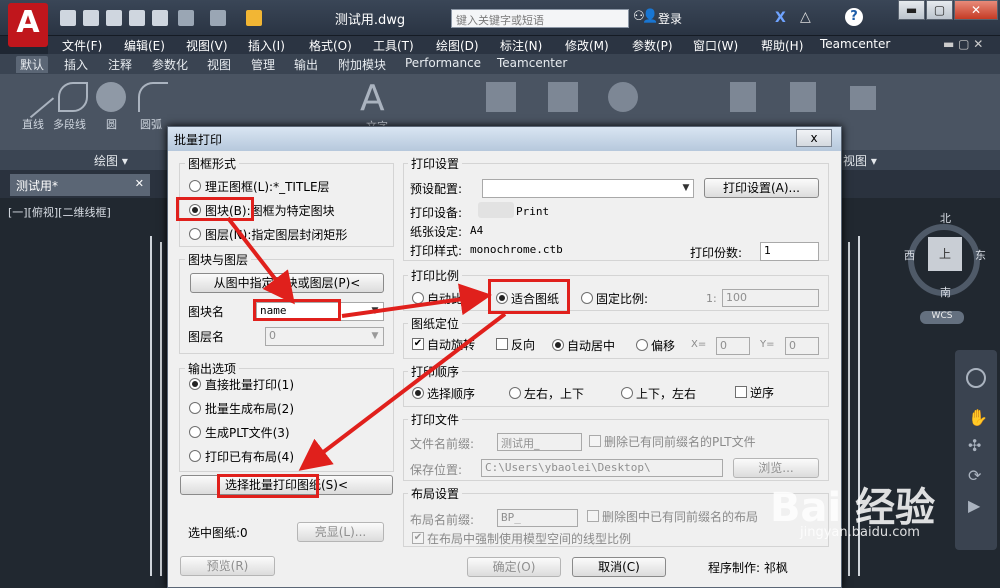 Image resolution: width=1000 pixels, height=588 pixels. I want to click on arrow-to-fit-paper, so click(416, 300).